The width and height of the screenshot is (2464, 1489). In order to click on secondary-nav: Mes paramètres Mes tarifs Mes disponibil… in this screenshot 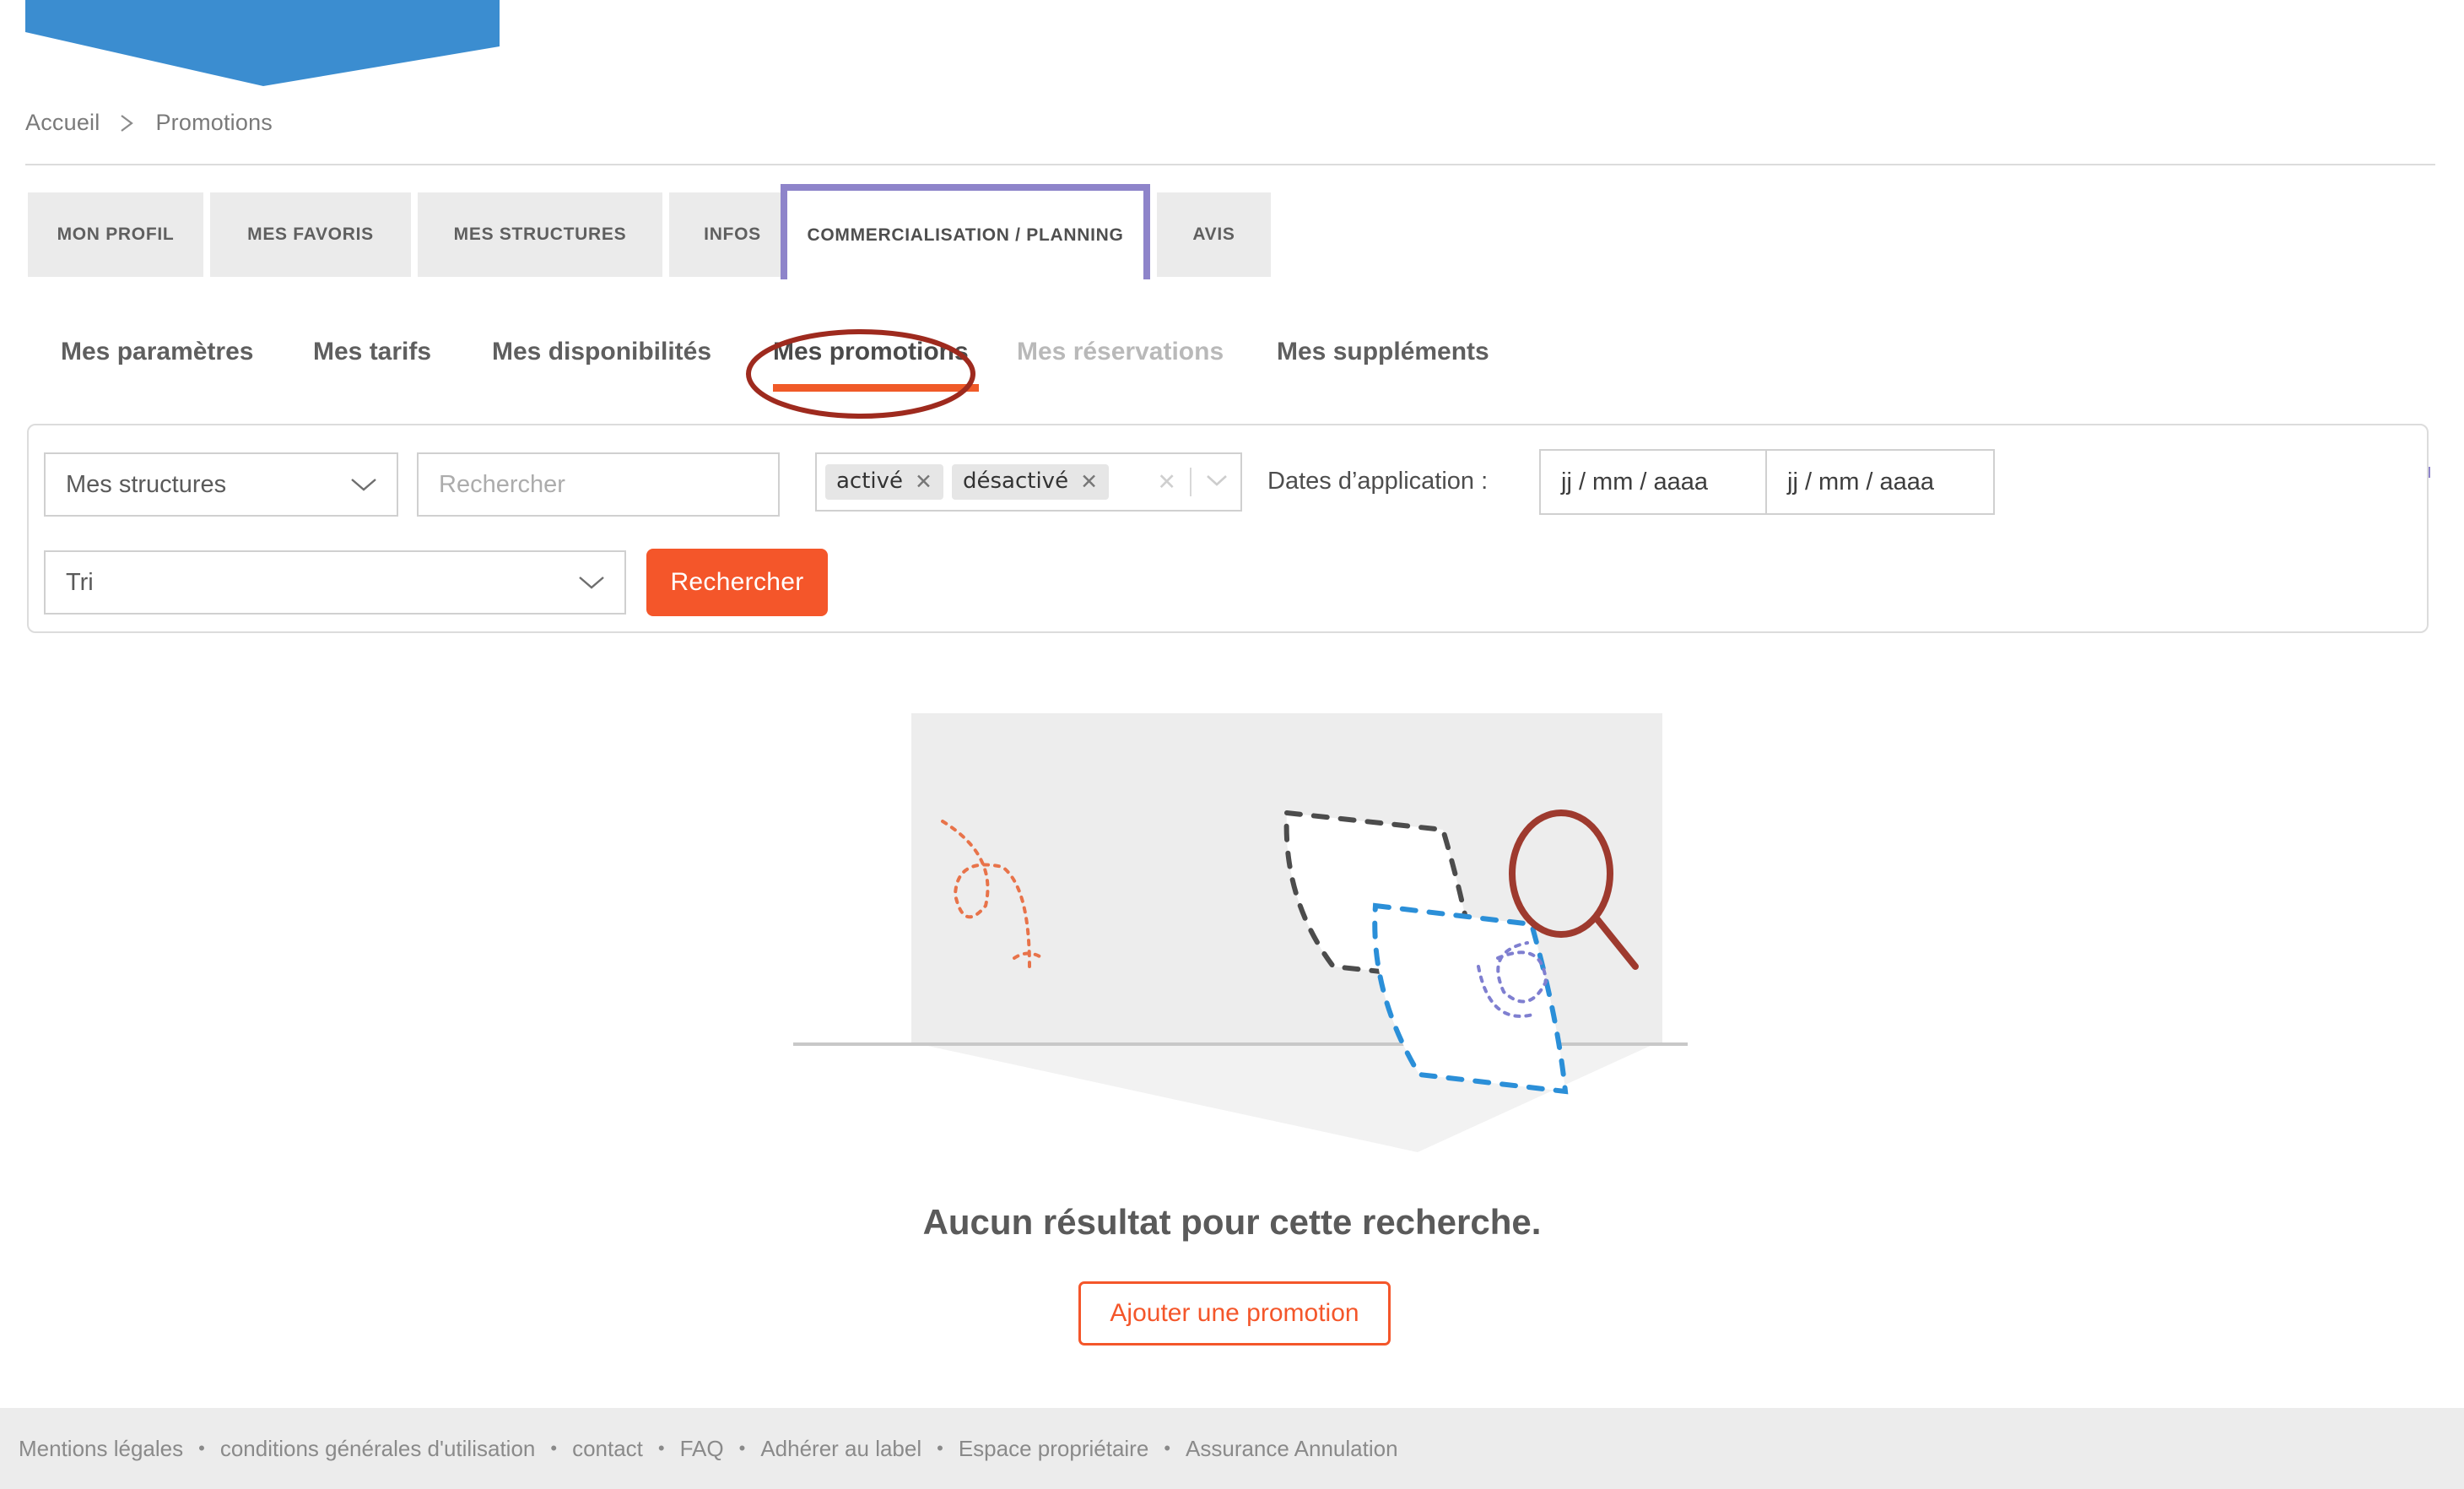, I will do `click(1232, 376)`.